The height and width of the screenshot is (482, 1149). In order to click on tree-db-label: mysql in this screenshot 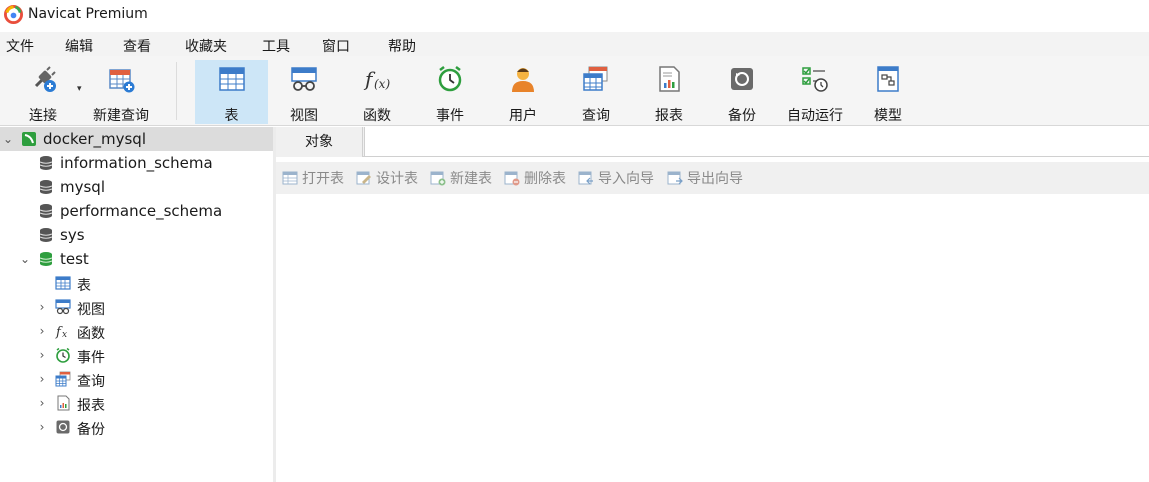, I will do `click(82, 187)`.